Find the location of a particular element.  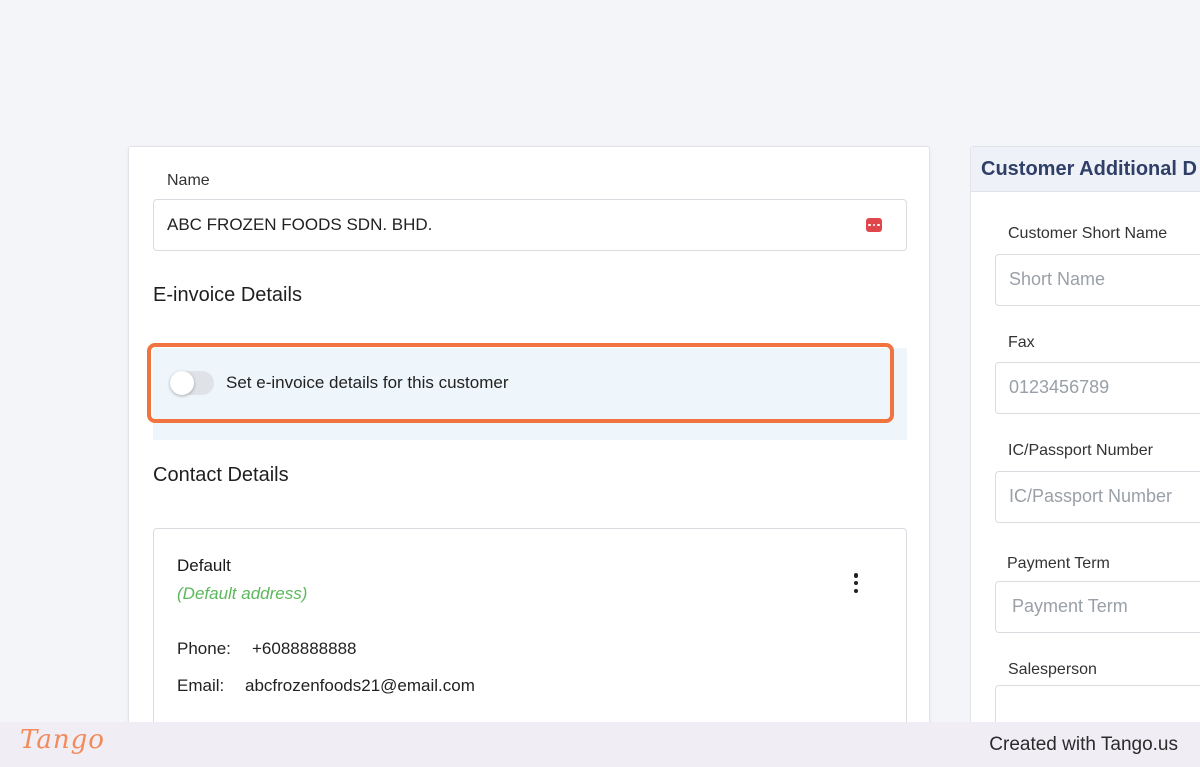

payment-term-label: Payment Term is located at coordinates (1058, 563).